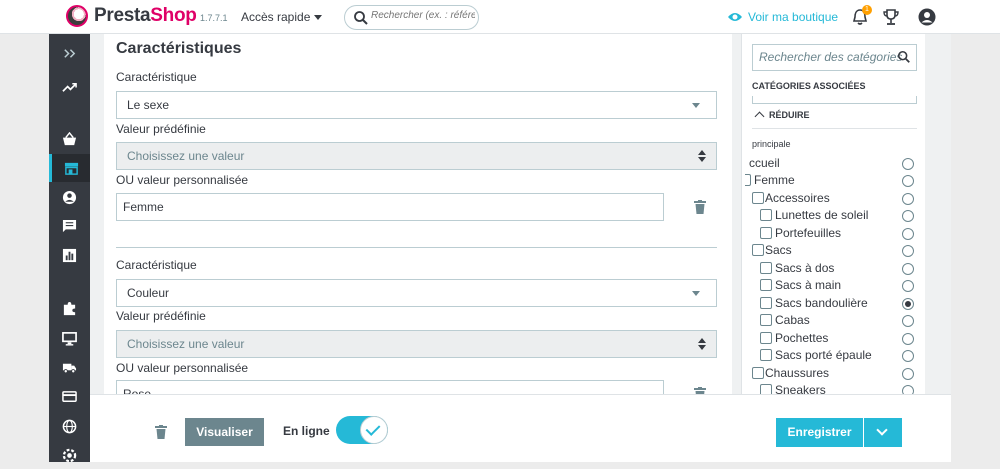 This screenshot has height=469, width=1000. I want to click on sidebar-item-design, so click(69, 338).